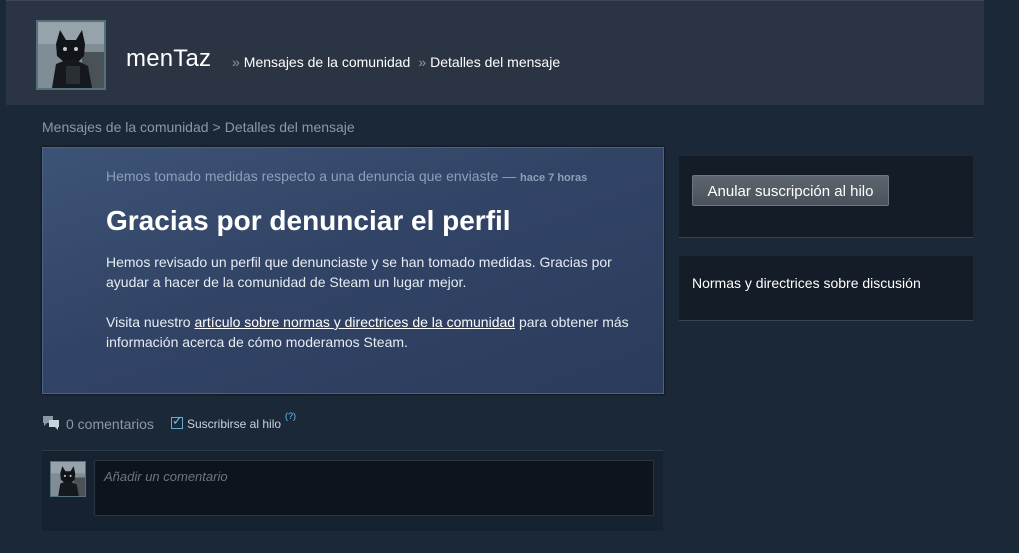  I want to click on rules-panel: Normas y directrices sobre discusión, so click(826, 288).